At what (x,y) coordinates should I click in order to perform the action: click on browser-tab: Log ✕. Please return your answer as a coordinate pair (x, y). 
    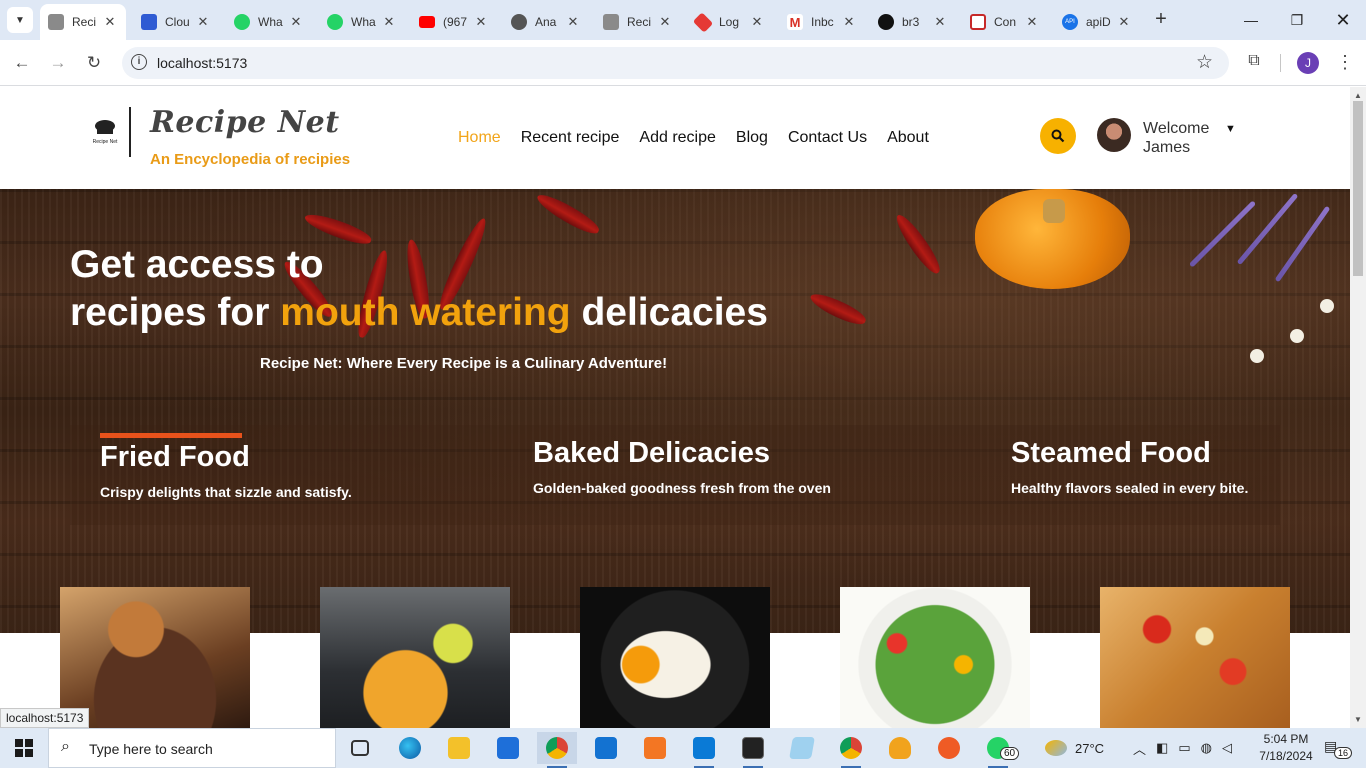
    Looking at the image, I should click on (730, 22).